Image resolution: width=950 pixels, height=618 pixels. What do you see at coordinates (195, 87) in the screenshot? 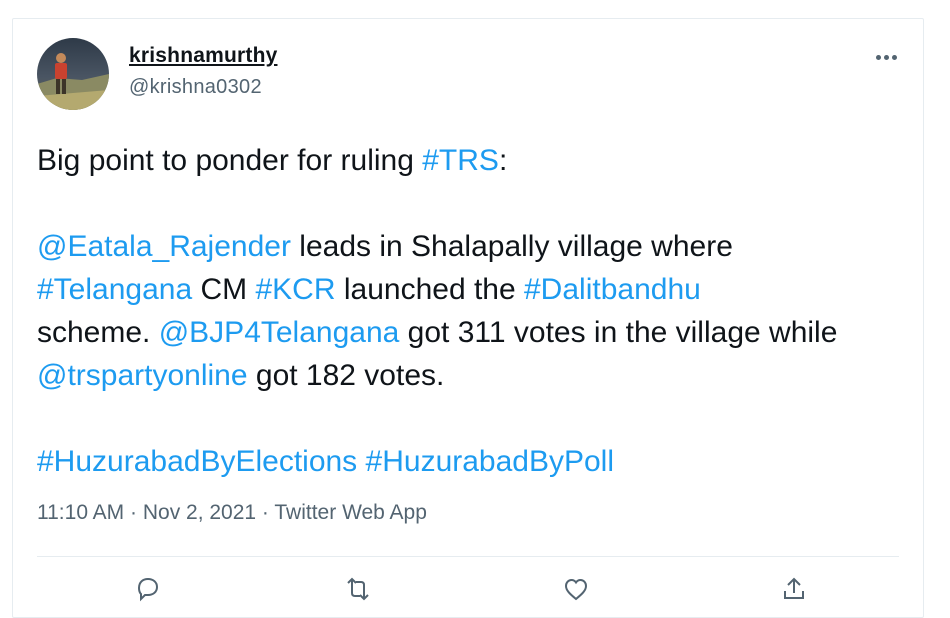
I see `author-handle: @krishna0302` at bounding box center [195, 87].